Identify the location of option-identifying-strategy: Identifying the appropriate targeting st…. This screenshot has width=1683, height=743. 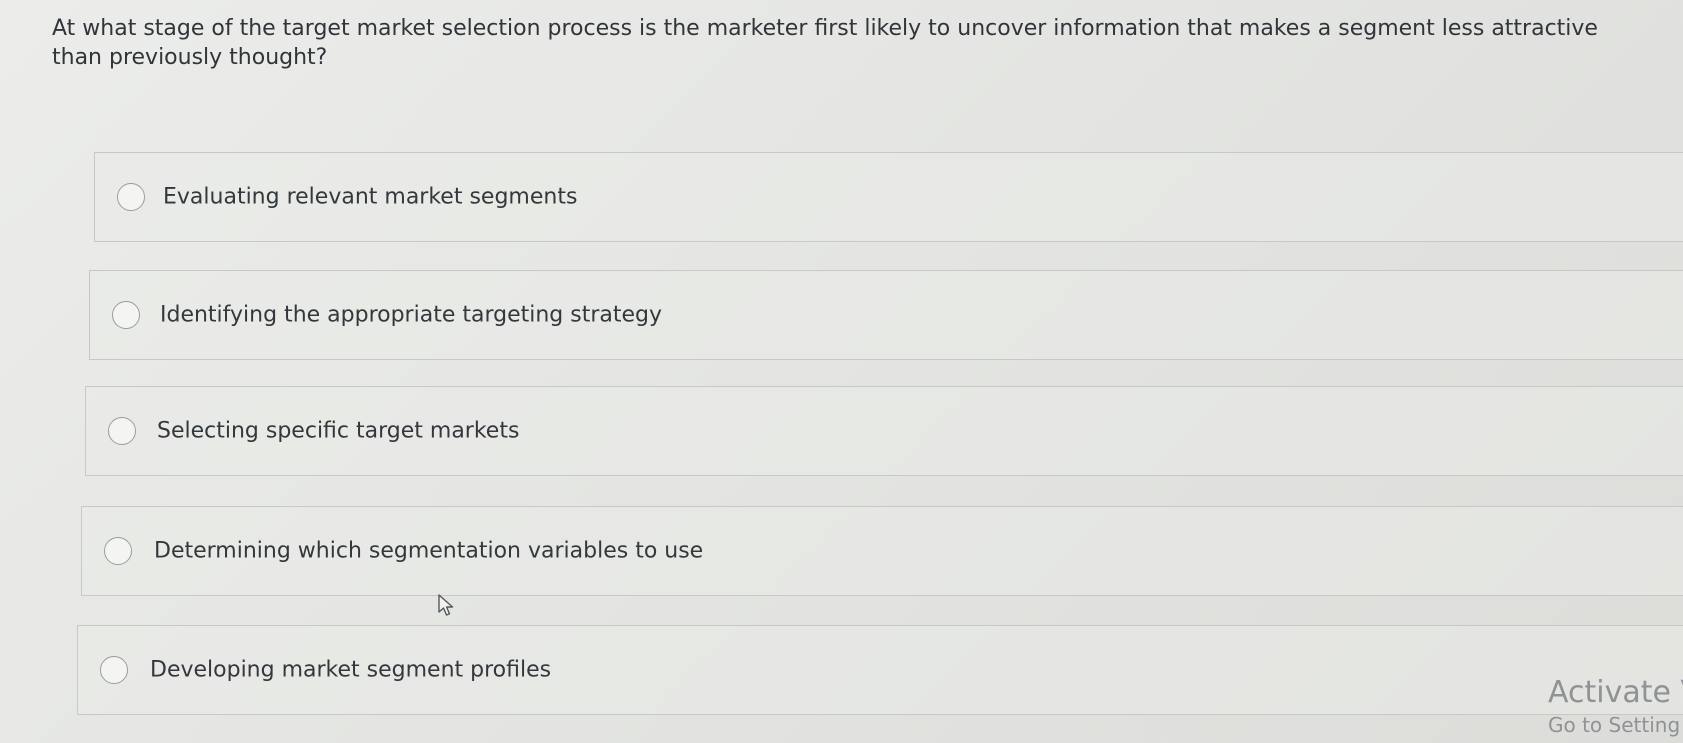
(886, 315).